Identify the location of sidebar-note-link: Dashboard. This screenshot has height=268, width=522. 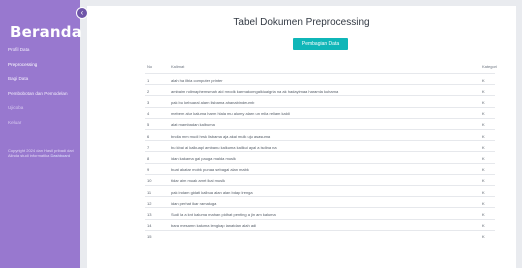
(60, 155).